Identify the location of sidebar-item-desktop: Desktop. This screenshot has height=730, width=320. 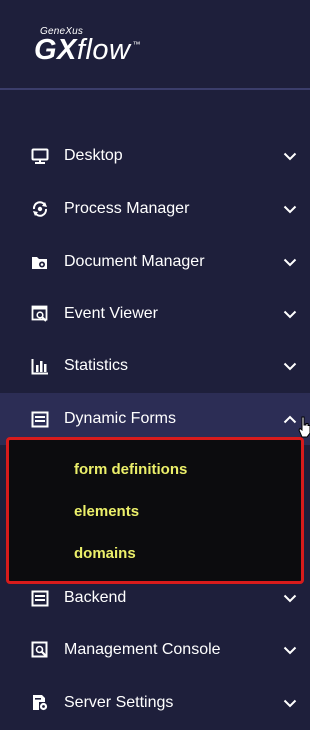
(155, 156).